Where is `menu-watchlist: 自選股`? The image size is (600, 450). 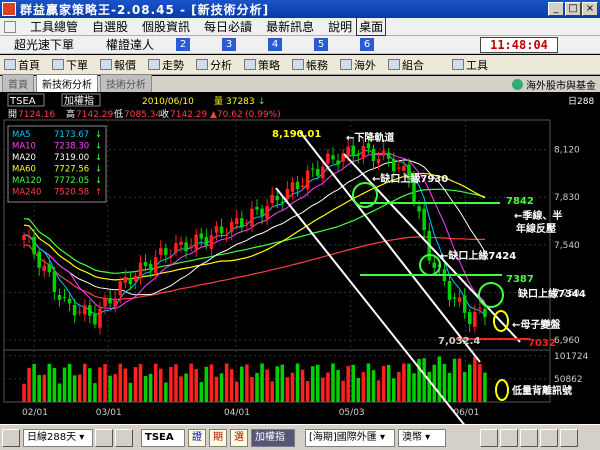
menu-watchlist: 自選股 is located at coordinates (110, 26).